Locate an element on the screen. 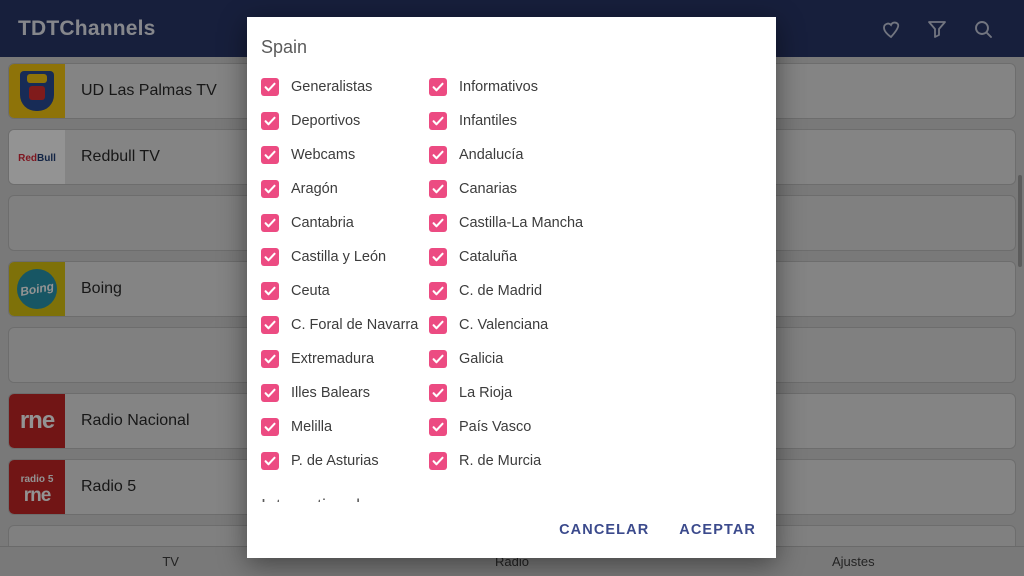  dialog-actions: CANCELAR ACEPTAR is located at coordinates (511, 530).